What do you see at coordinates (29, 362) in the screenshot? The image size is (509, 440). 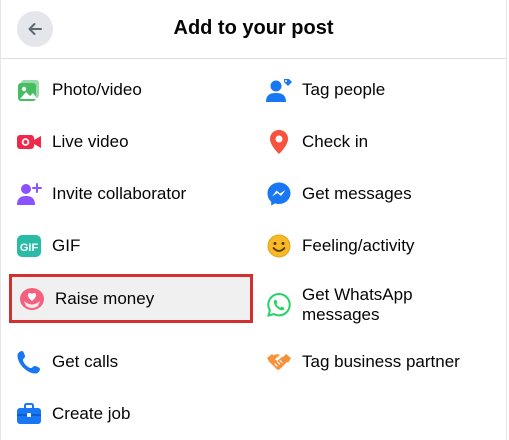 I see `phone-icon` at bounding box center [29, 362].